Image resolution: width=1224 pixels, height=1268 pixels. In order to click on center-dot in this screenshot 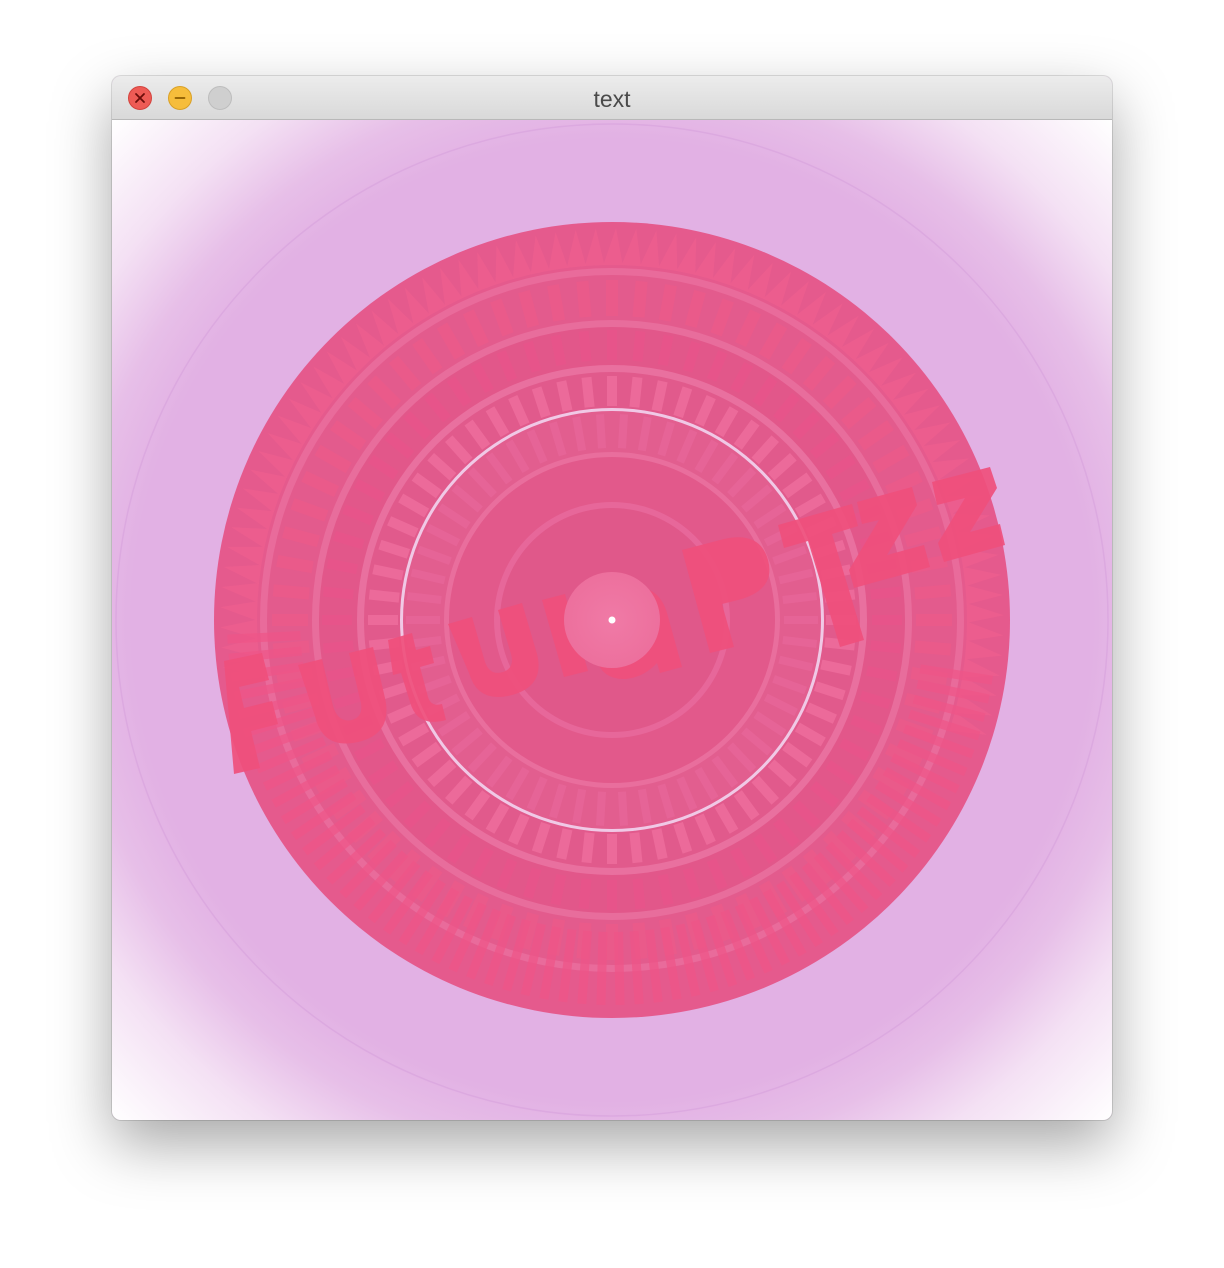, I will do `click(612, 620)`.